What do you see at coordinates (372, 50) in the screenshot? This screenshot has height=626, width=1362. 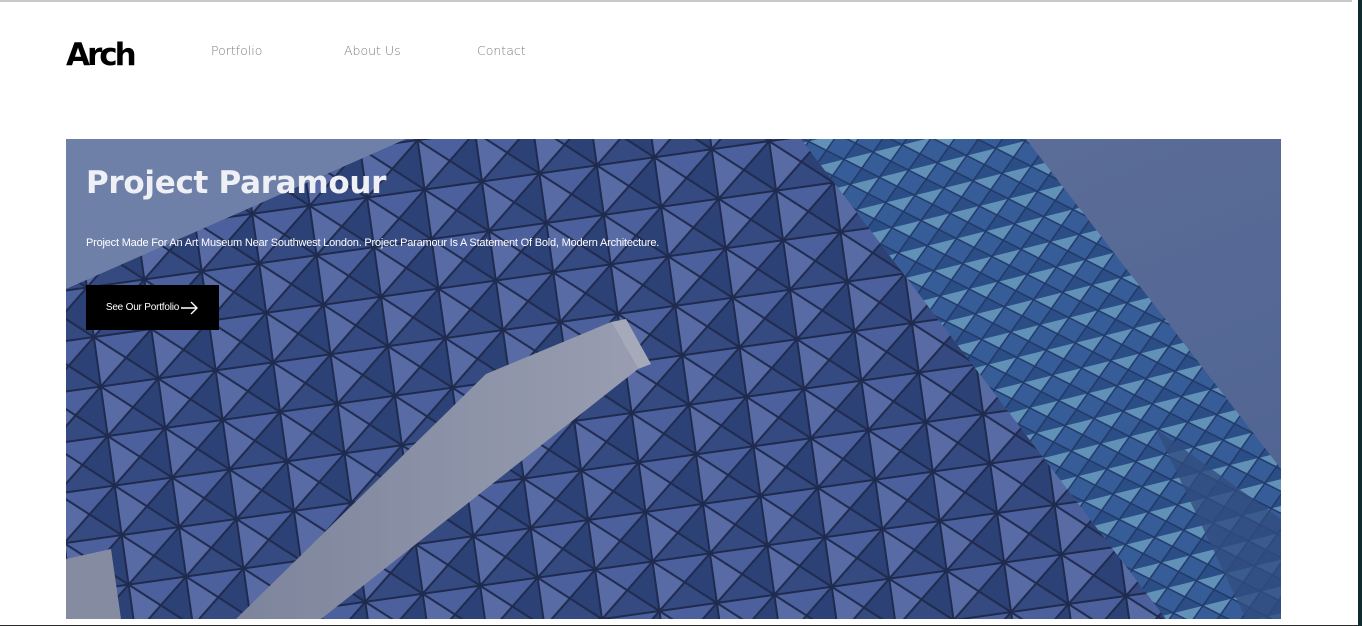 I see `nav-link-about-us: About Us` at bounding box center [372, 50].